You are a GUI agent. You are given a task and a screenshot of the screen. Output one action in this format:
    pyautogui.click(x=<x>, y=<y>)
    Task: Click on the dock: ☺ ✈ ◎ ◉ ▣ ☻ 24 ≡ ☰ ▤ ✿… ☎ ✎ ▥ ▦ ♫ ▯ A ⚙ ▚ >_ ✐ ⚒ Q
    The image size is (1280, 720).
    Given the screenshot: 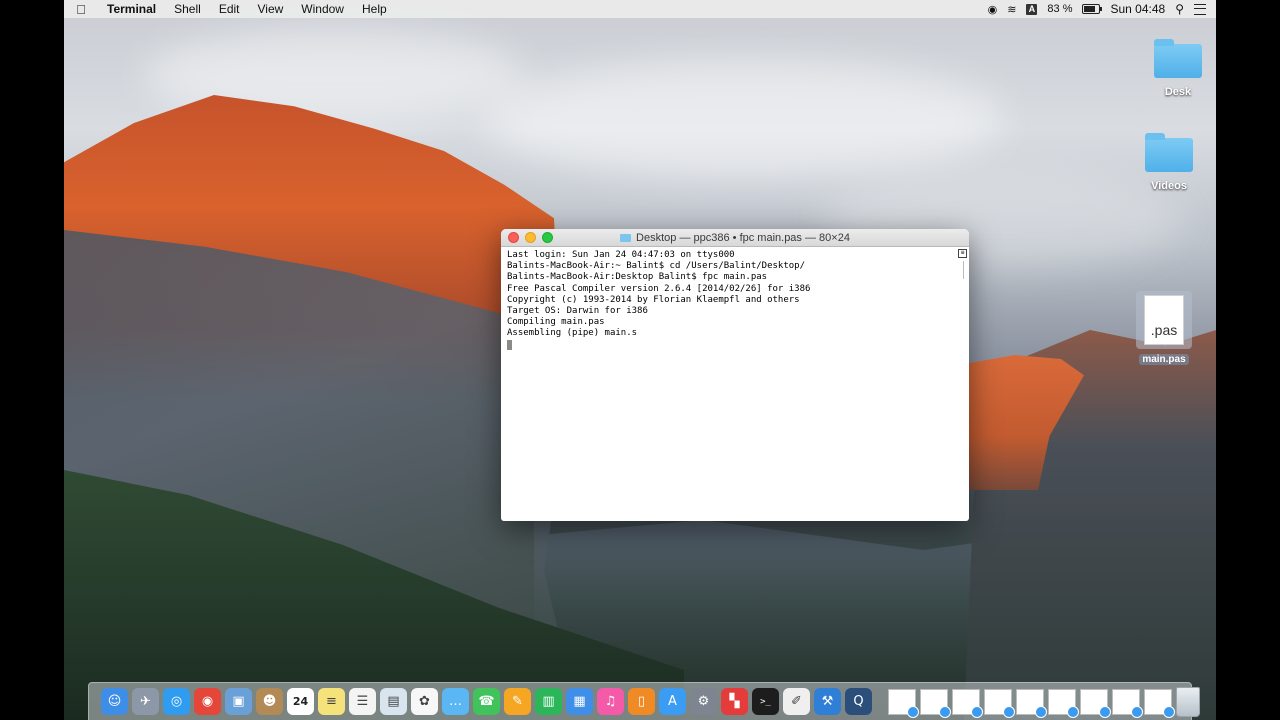 What is the action you would take?
    pyautogui.click(x=644, y=701)
    